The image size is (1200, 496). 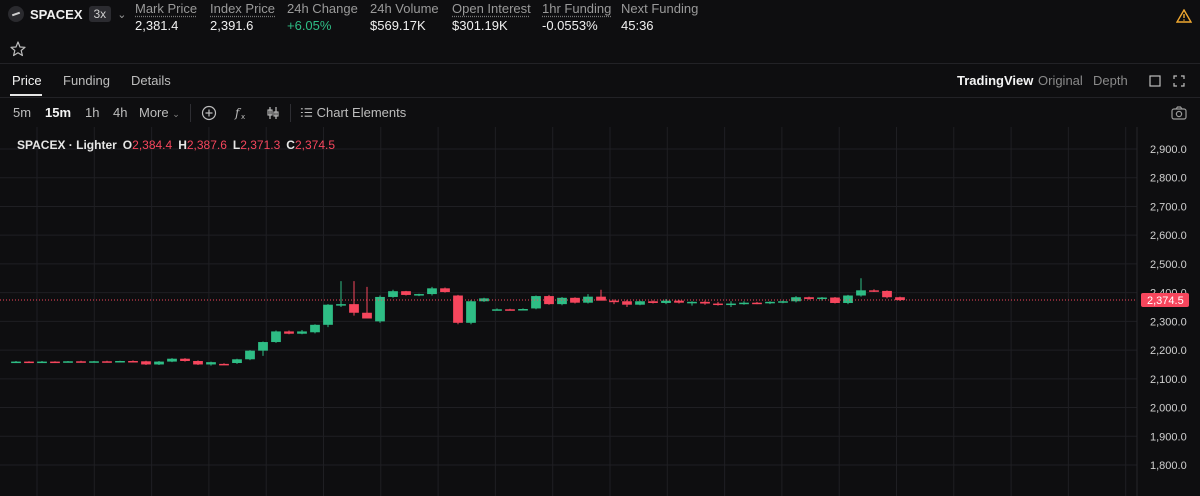 I want to click on square-layout-icon, so click(x=1155, y=81).